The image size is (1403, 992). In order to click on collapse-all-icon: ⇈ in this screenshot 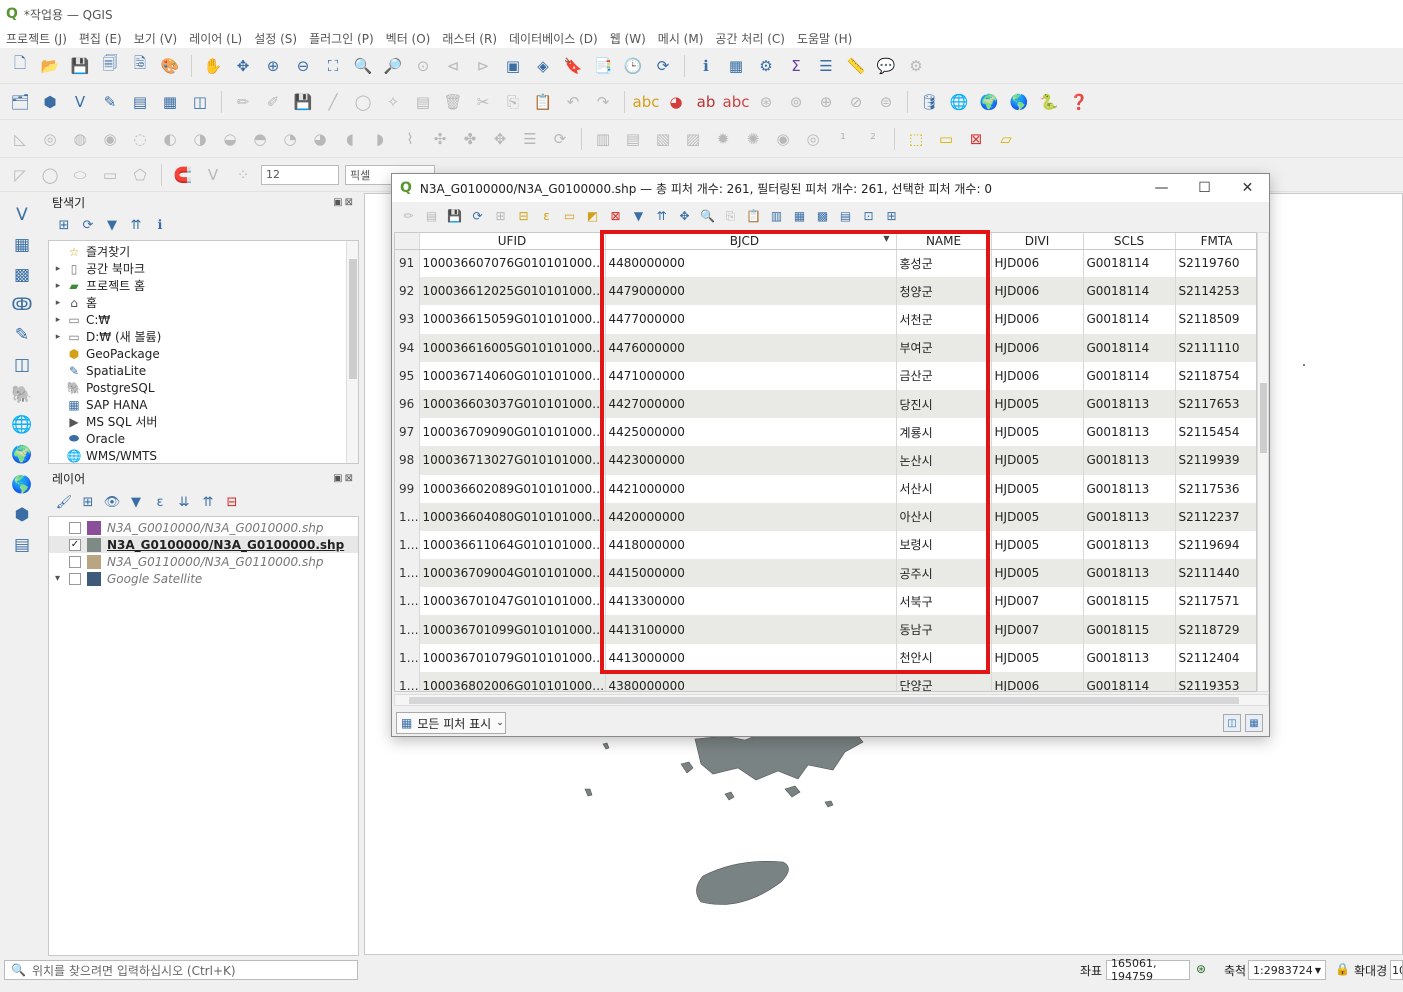, I will do `click(136, 225)`.